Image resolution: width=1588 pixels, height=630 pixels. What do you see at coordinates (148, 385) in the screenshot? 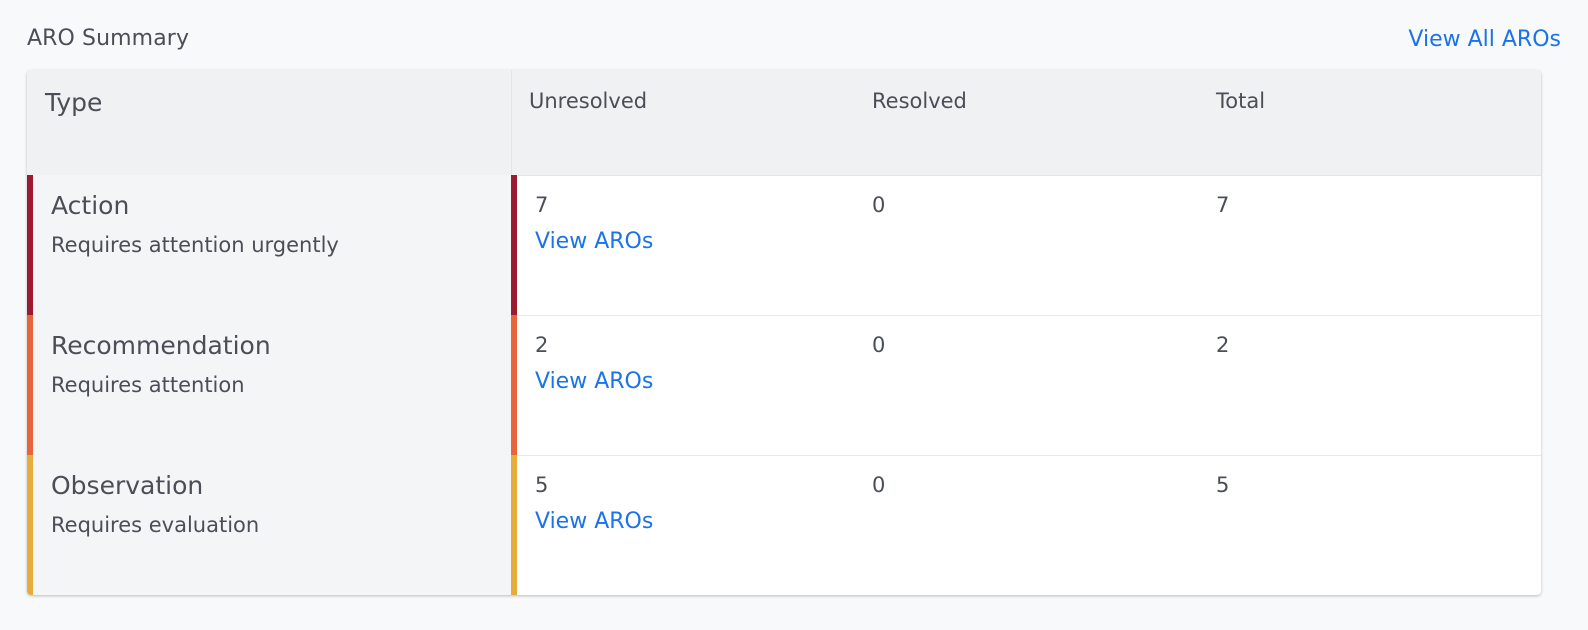
I see `type-description: Requires attention` at bounding box center [148, 385].